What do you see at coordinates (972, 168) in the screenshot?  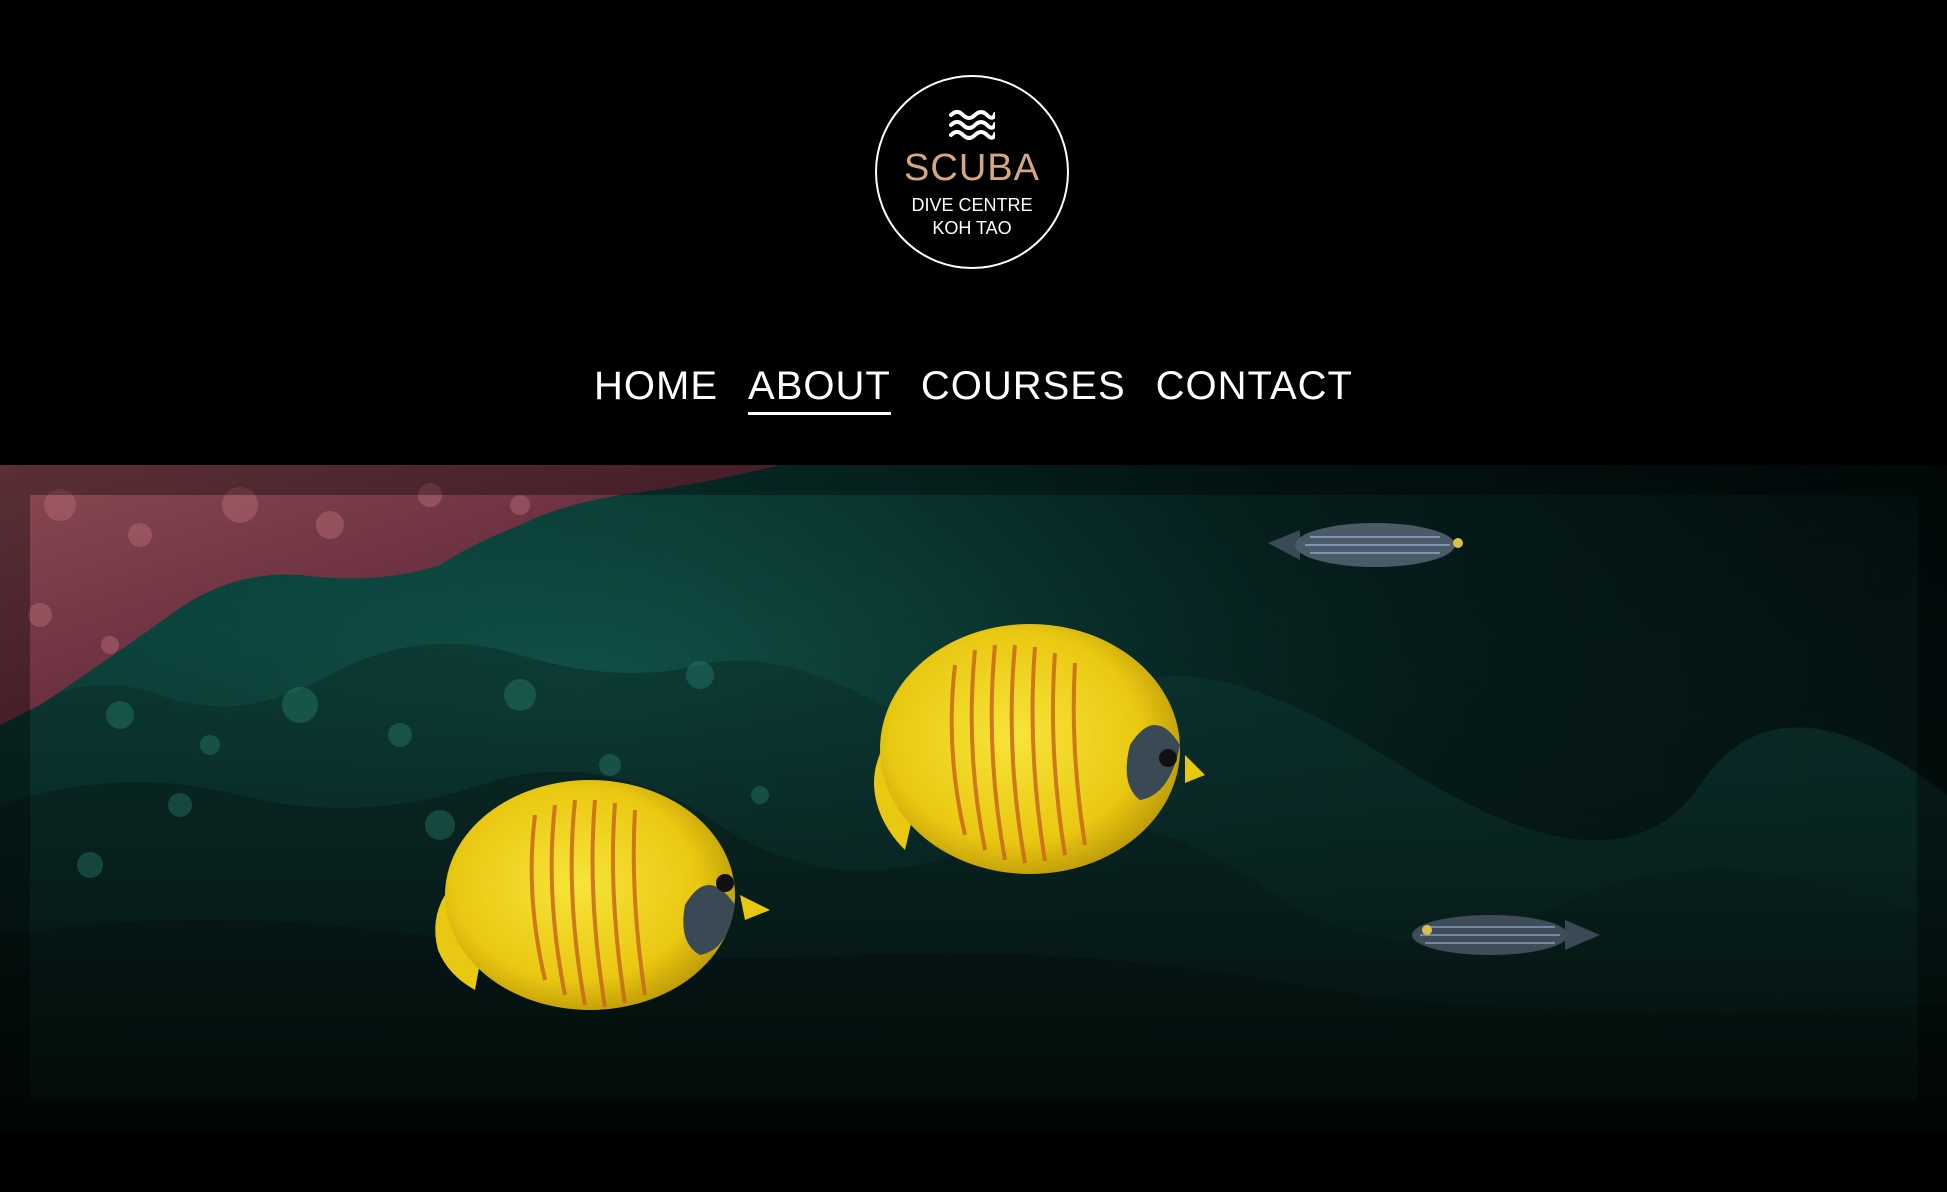 I see `logo-brand: SCUBA` at bounding box center [972, 168].